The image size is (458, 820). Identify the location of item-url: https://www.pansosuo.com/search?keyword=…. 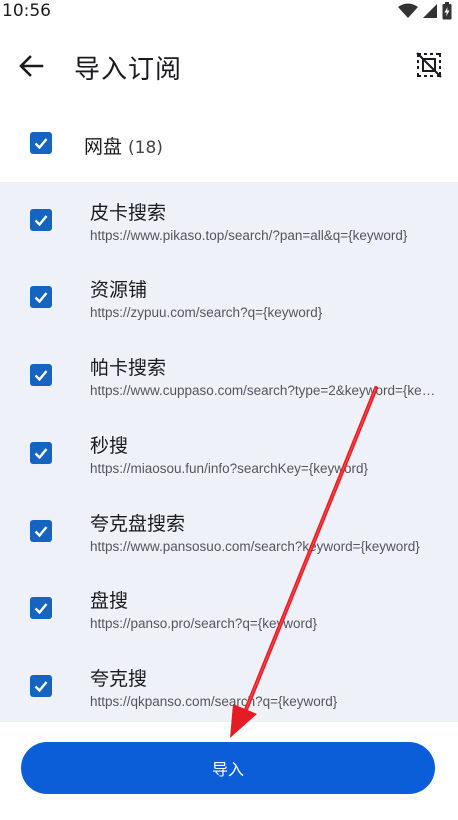
(255, 546).